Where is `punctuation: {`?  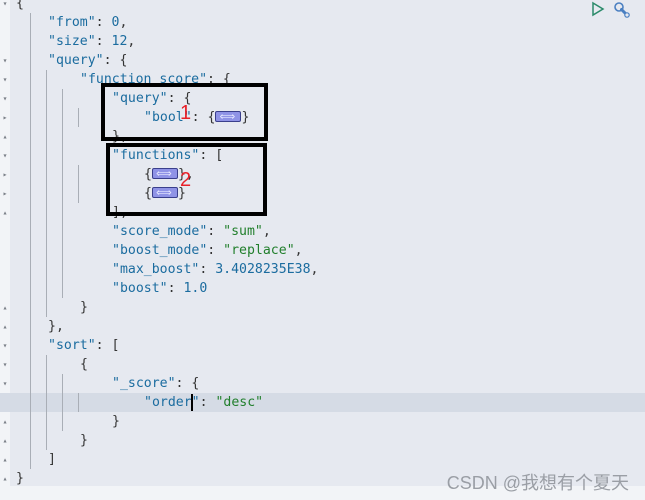
punctuation: { is located at coordinates (20, 5).